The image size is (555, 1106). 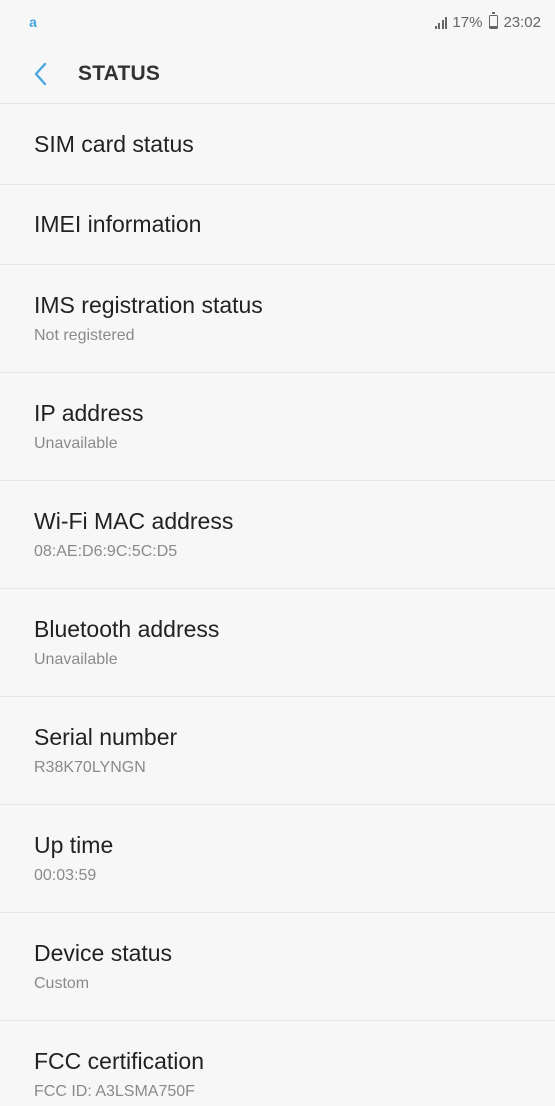 I want to click on item-subtitle: Custom, so click(x=62, y=983).